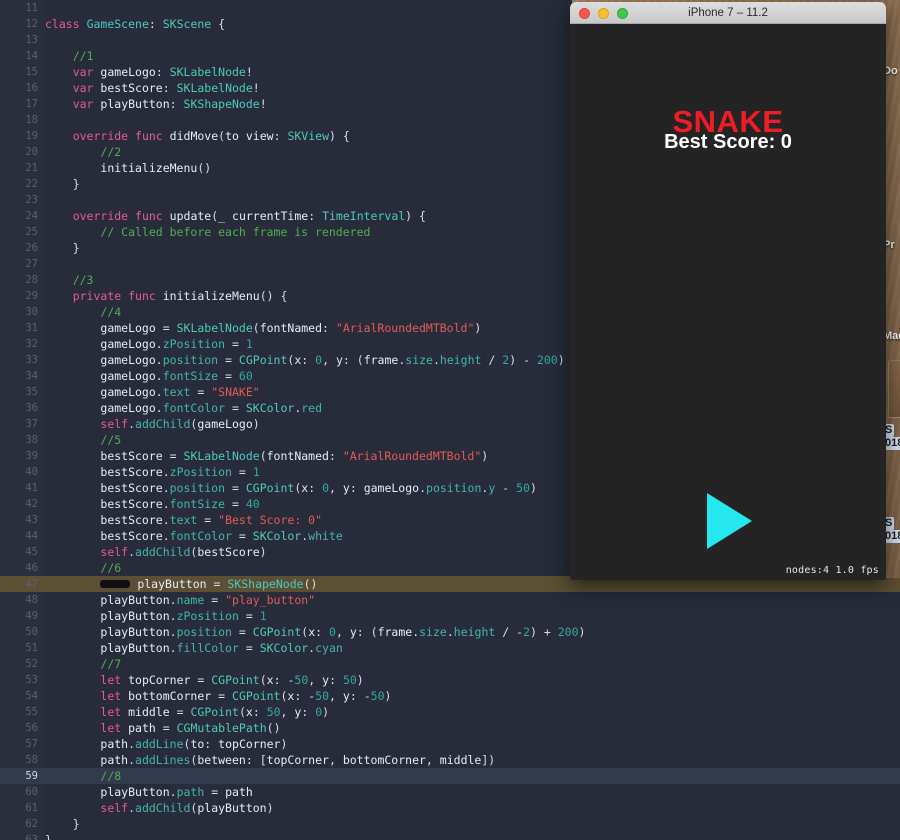 This screenshot has height=840, width=900. I want to click on line-number: 48, so click(31, 600).